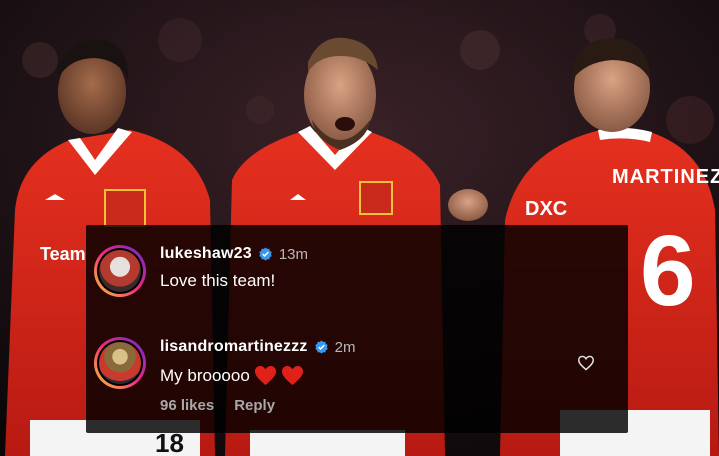 This screenshot has width=719, height=456. I want to click on svg-text: 6, so click(668, 271).